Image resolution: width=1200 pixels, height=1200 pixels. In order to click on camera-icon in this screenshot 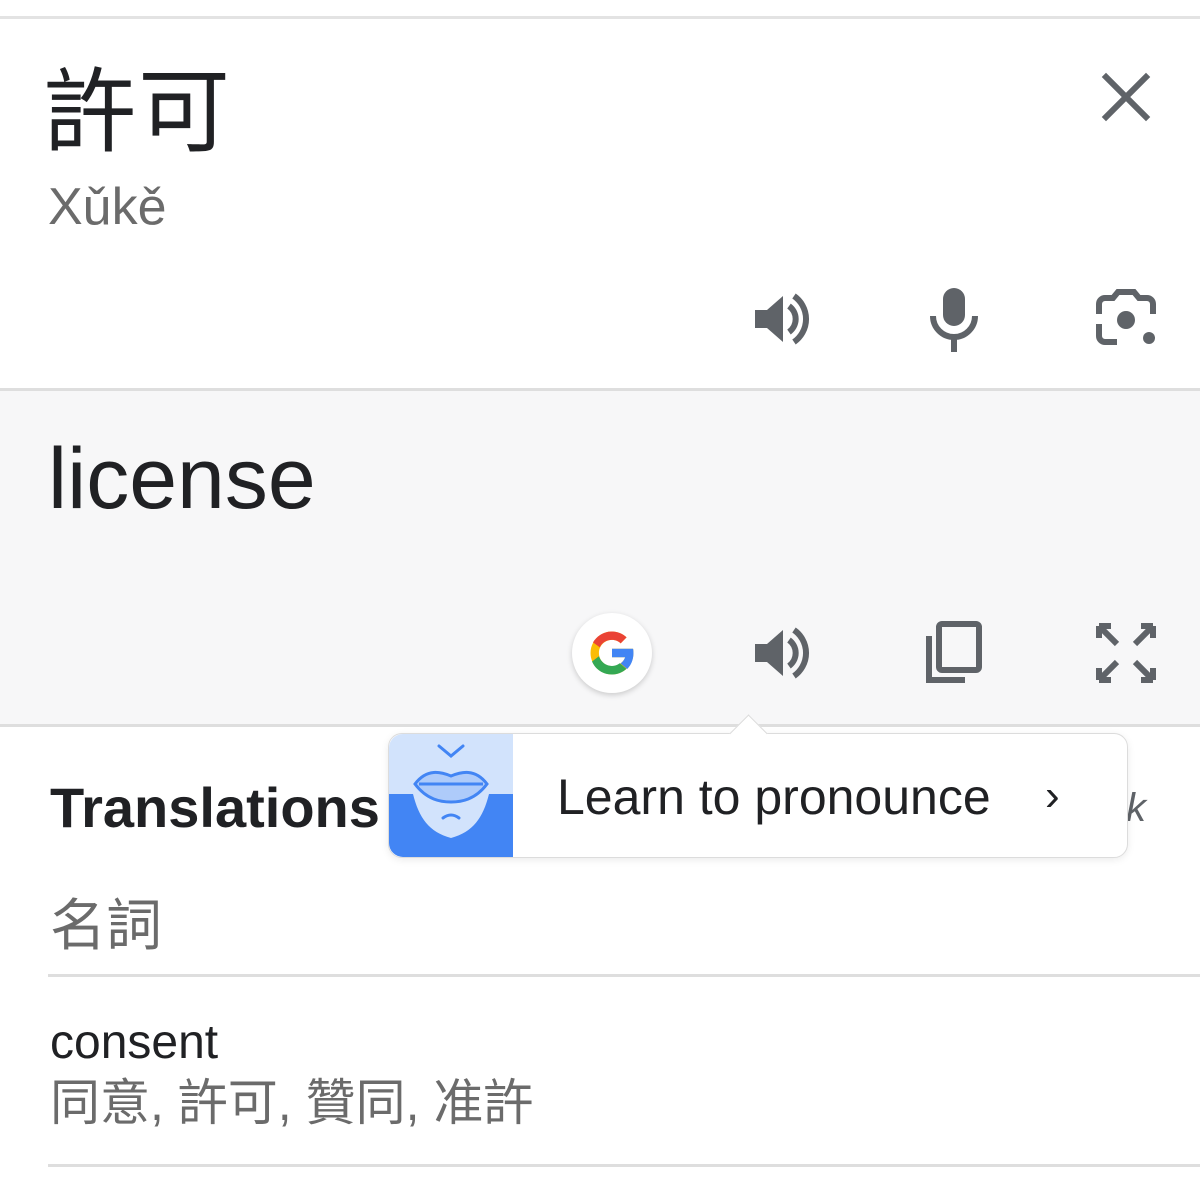, I will do `click(1126, 317)`.